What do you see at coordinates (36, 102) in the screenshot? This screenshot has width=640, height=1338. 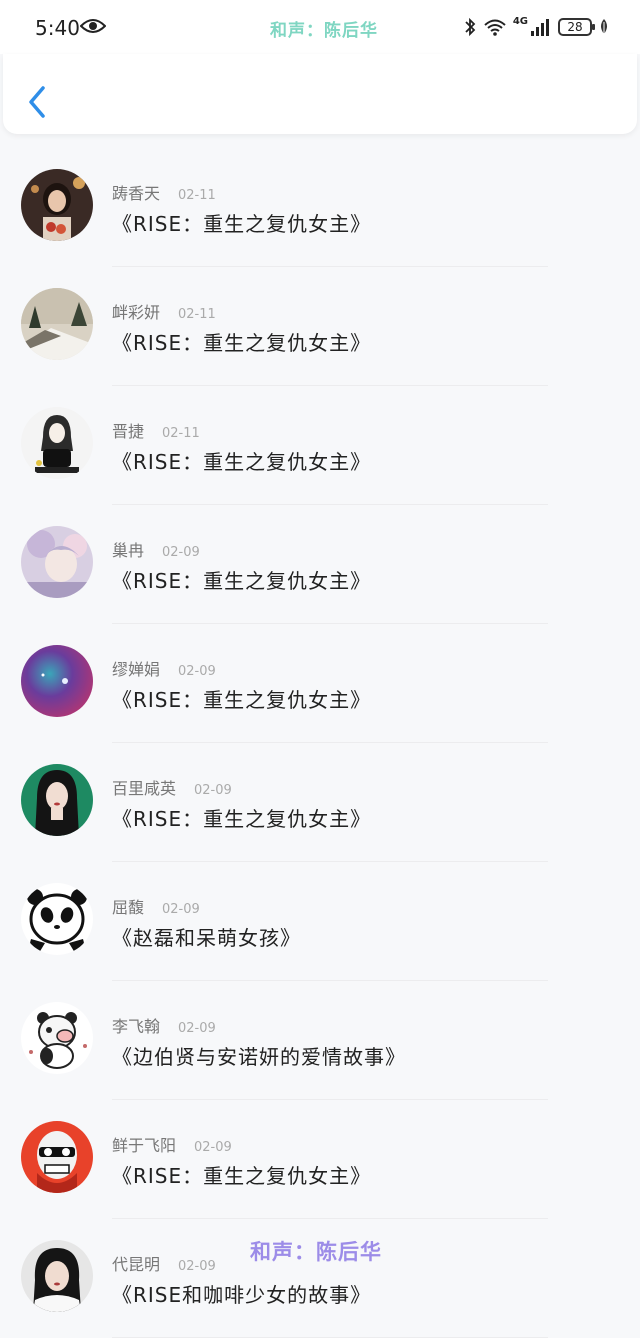 I see `back-button` at bounding box center [36, 102].